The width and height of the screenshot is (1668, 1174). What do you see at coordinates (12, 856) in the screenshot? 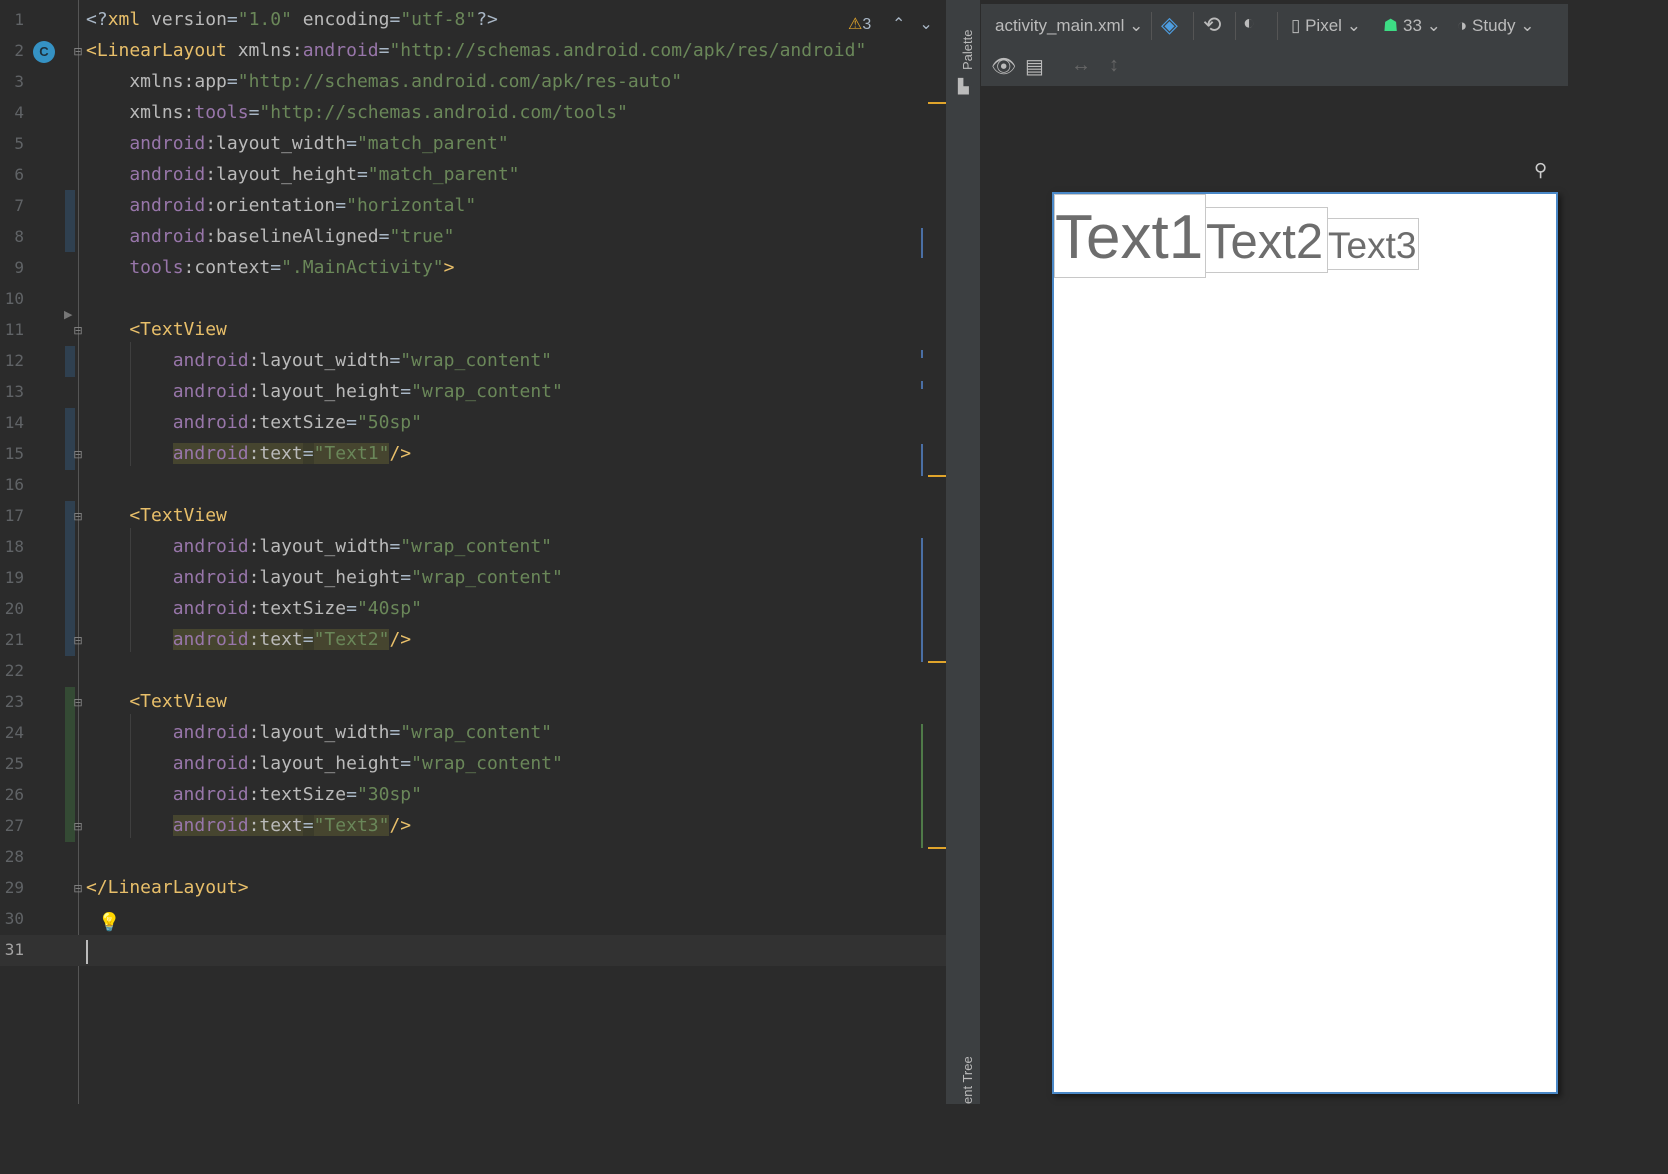
I see `line-number: 28` at bounding box center [12, 856].